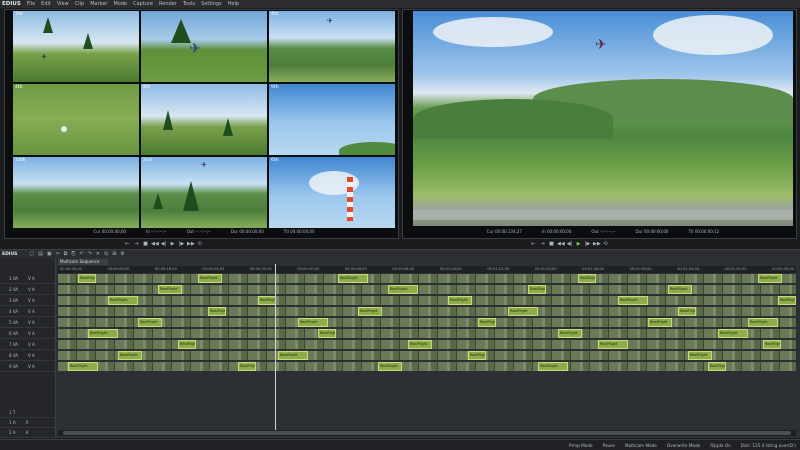 This screenshot has width=800, height=450. What do you see at coordinates (28, 312) in the screenshot?
I see `track-header: 4 VA V A` at bounding box center [28, 312].